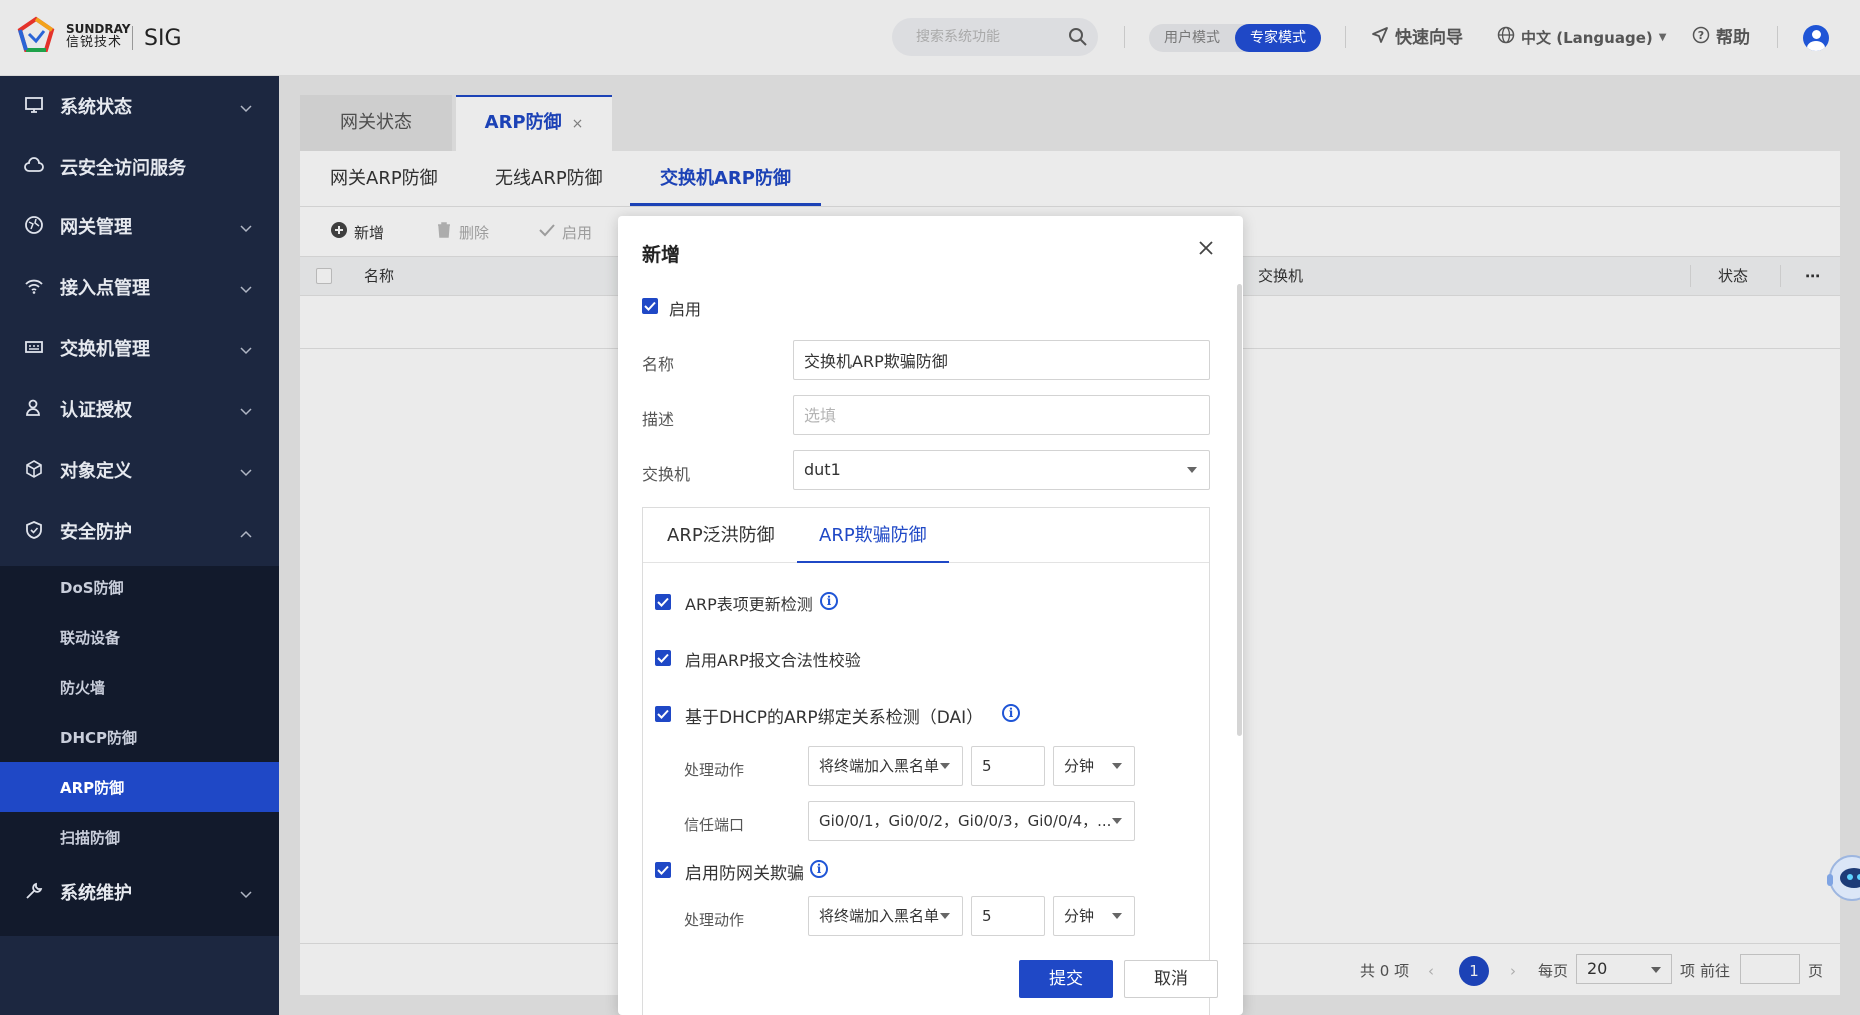  I want to click on cloud-shield-icon, so click(34, 166).